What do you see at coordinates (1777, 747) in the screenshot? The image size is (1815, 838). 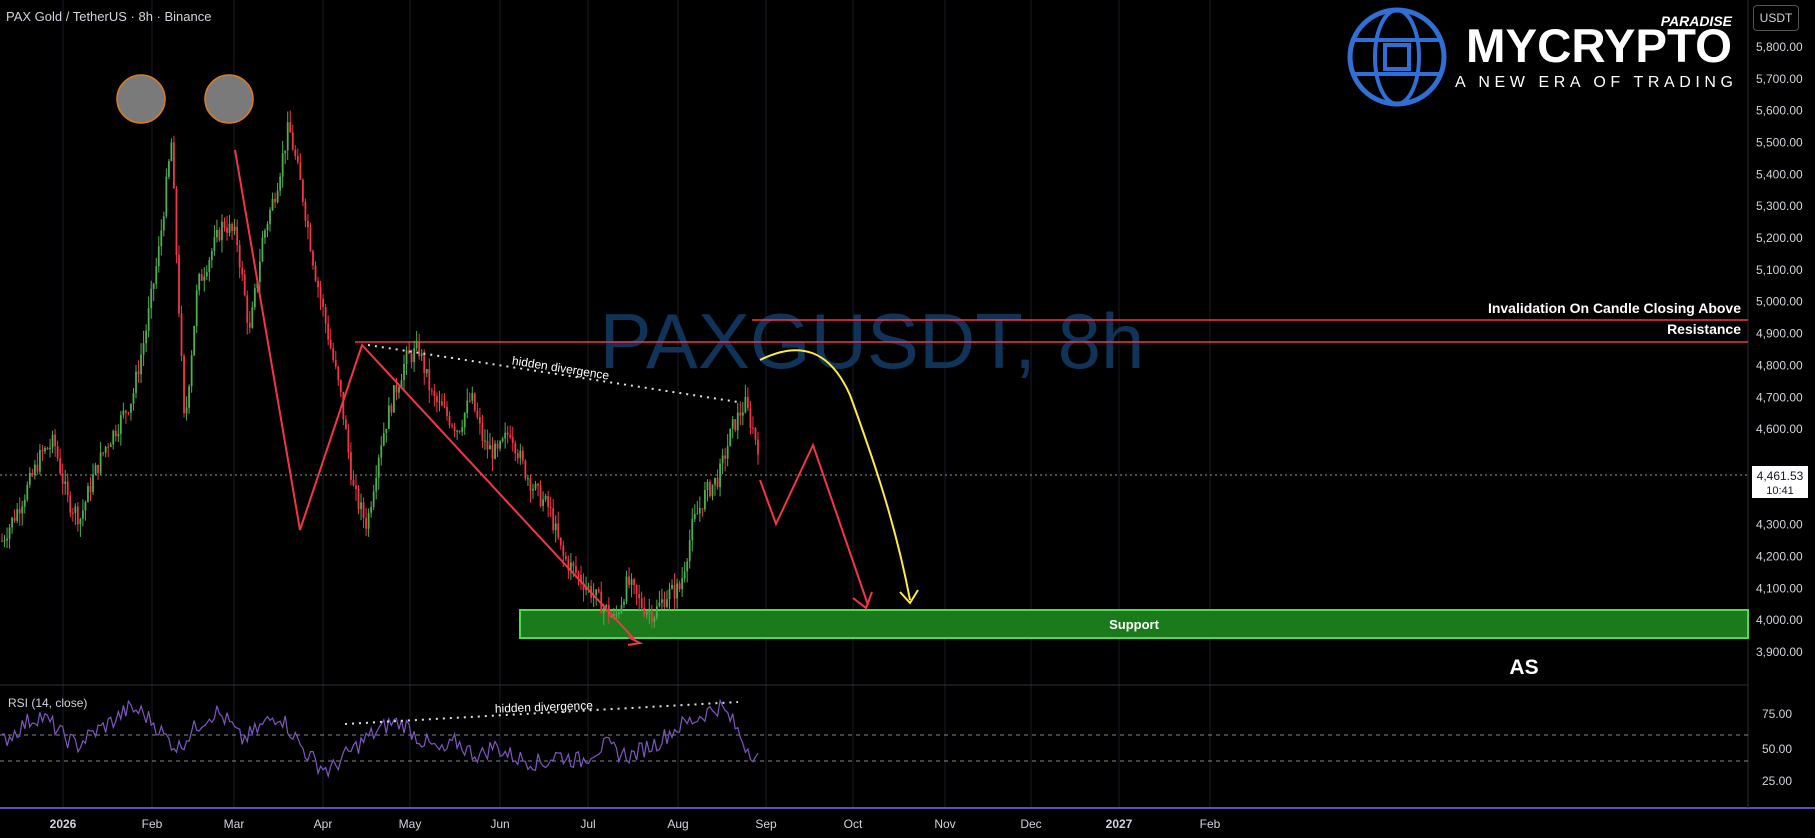 I see `rsi-axis: 75.00 50.00 25.00` at bounding box center [1777, 747].